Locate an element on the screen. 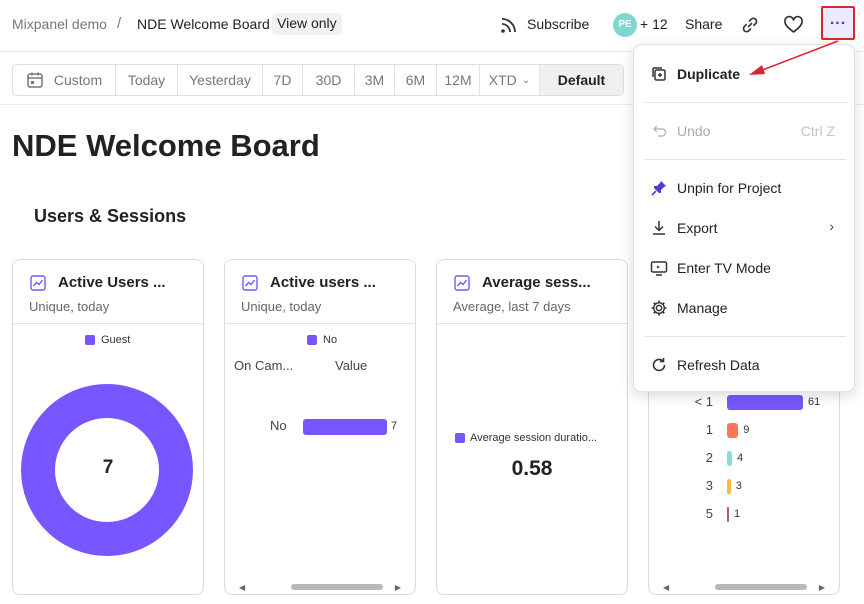 The width and height of the screenshot is (864, 604). menu-item-unpin: Unpin for Project is located at coordinates (744, 188).